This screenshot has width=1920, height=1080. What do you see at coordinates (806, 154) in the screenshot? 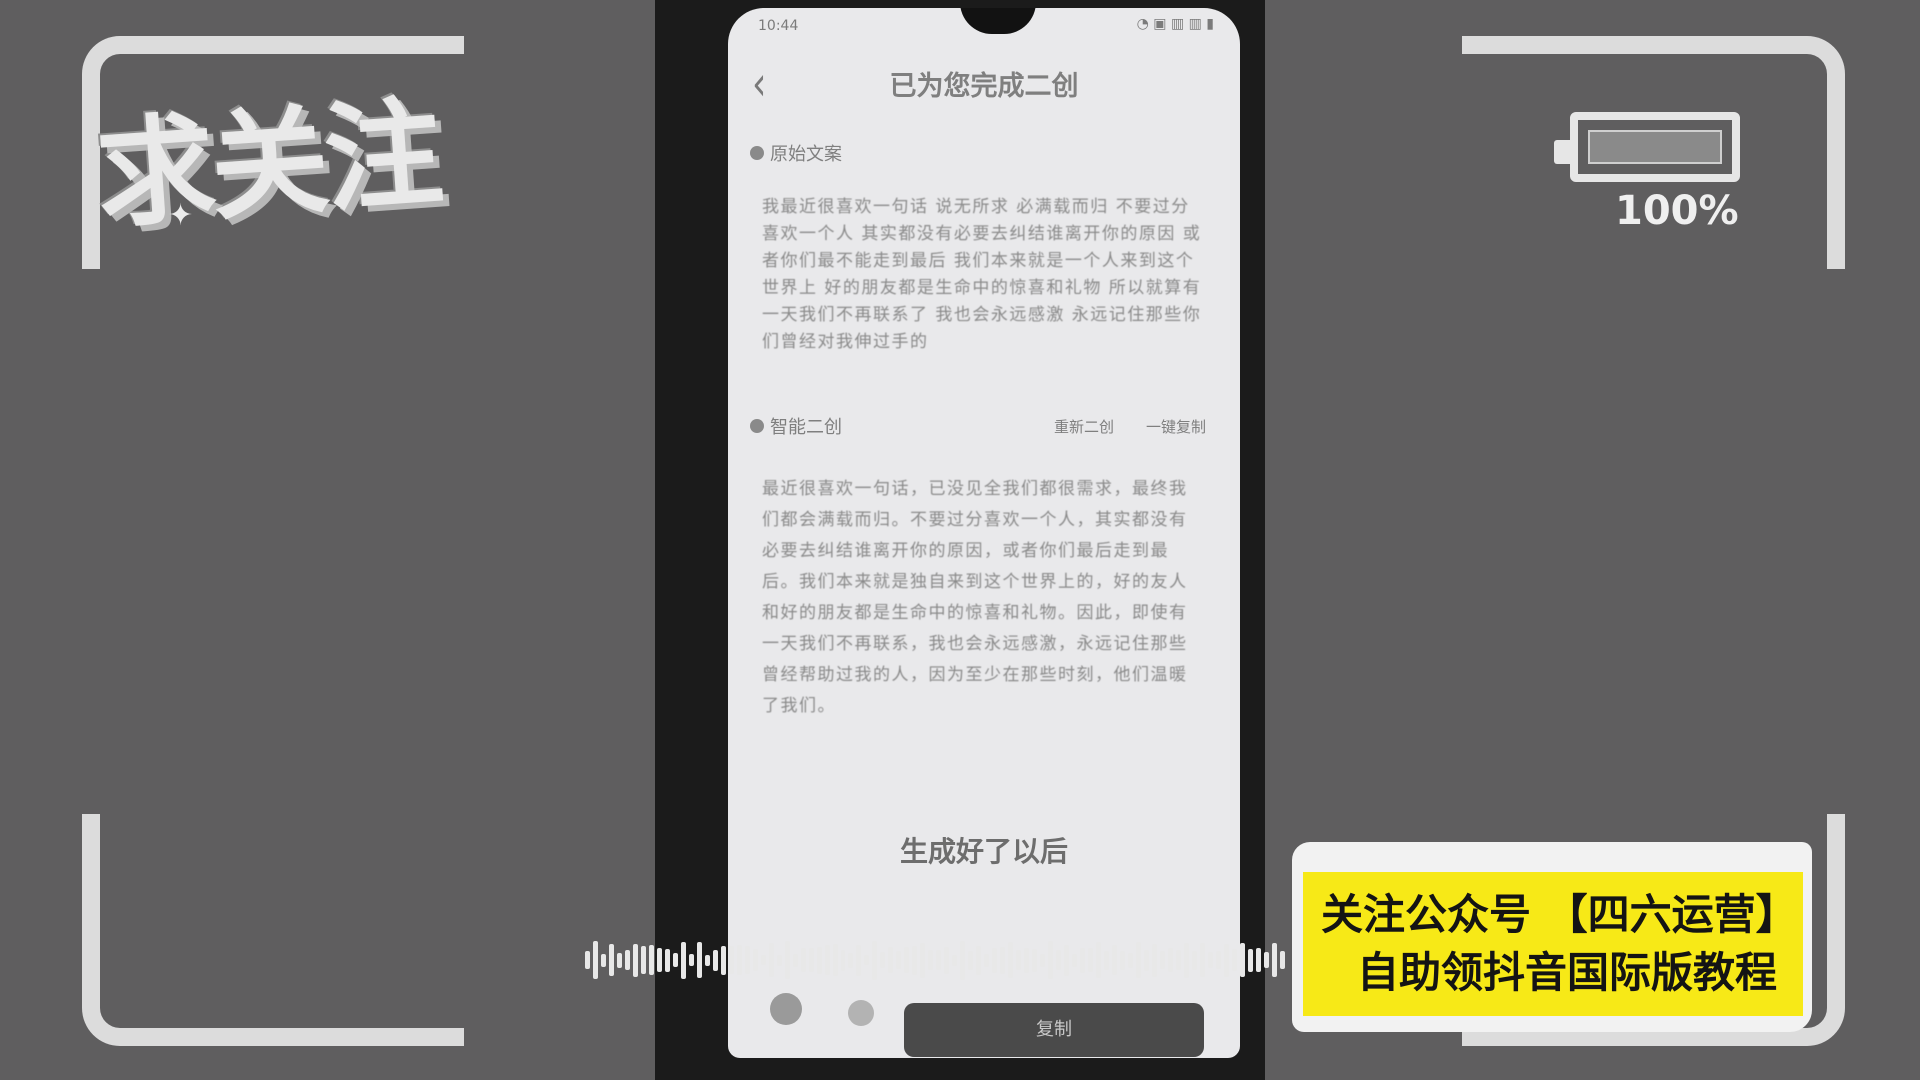
I see `original-section-label: 原始文案` at bounding box center [806, 154].